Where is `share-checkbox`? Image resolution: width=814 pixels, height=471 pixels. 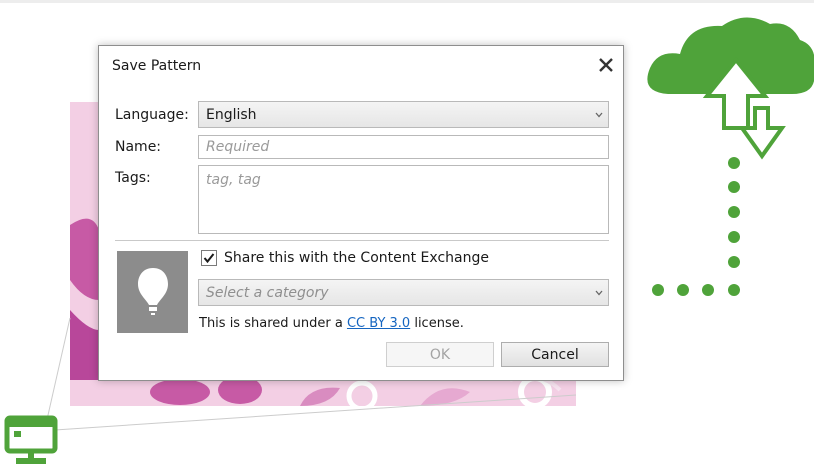 share-checkbox is located at coordinates (209, 258).